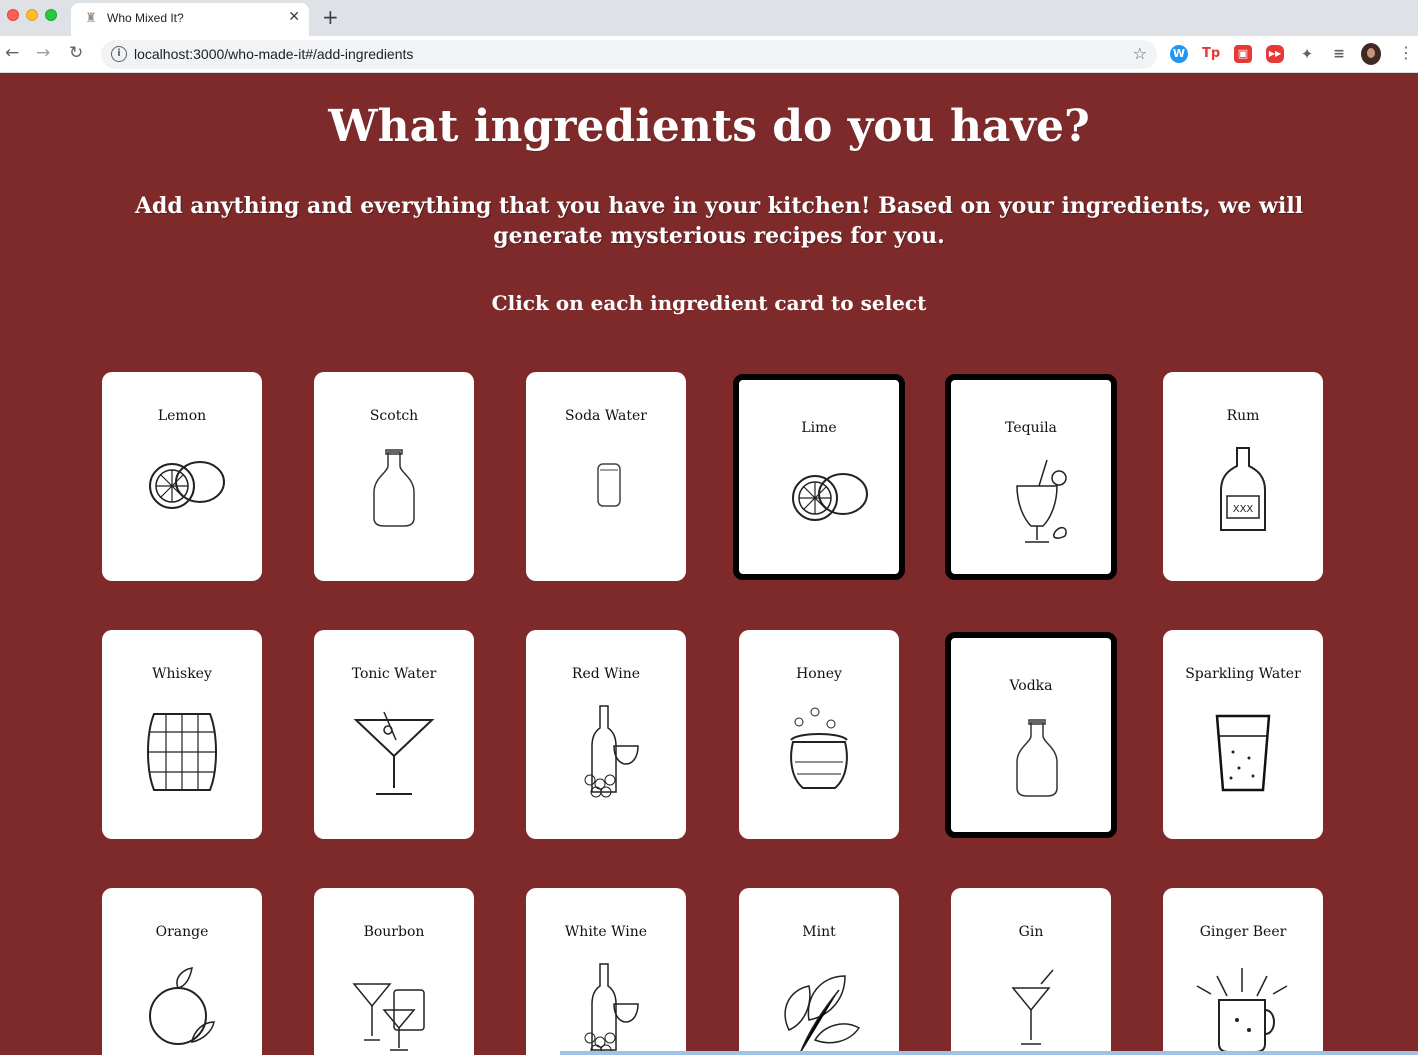 This screenshot has height=1055, width=1418. I want to click on maximize-window-button, so click(51, 15).